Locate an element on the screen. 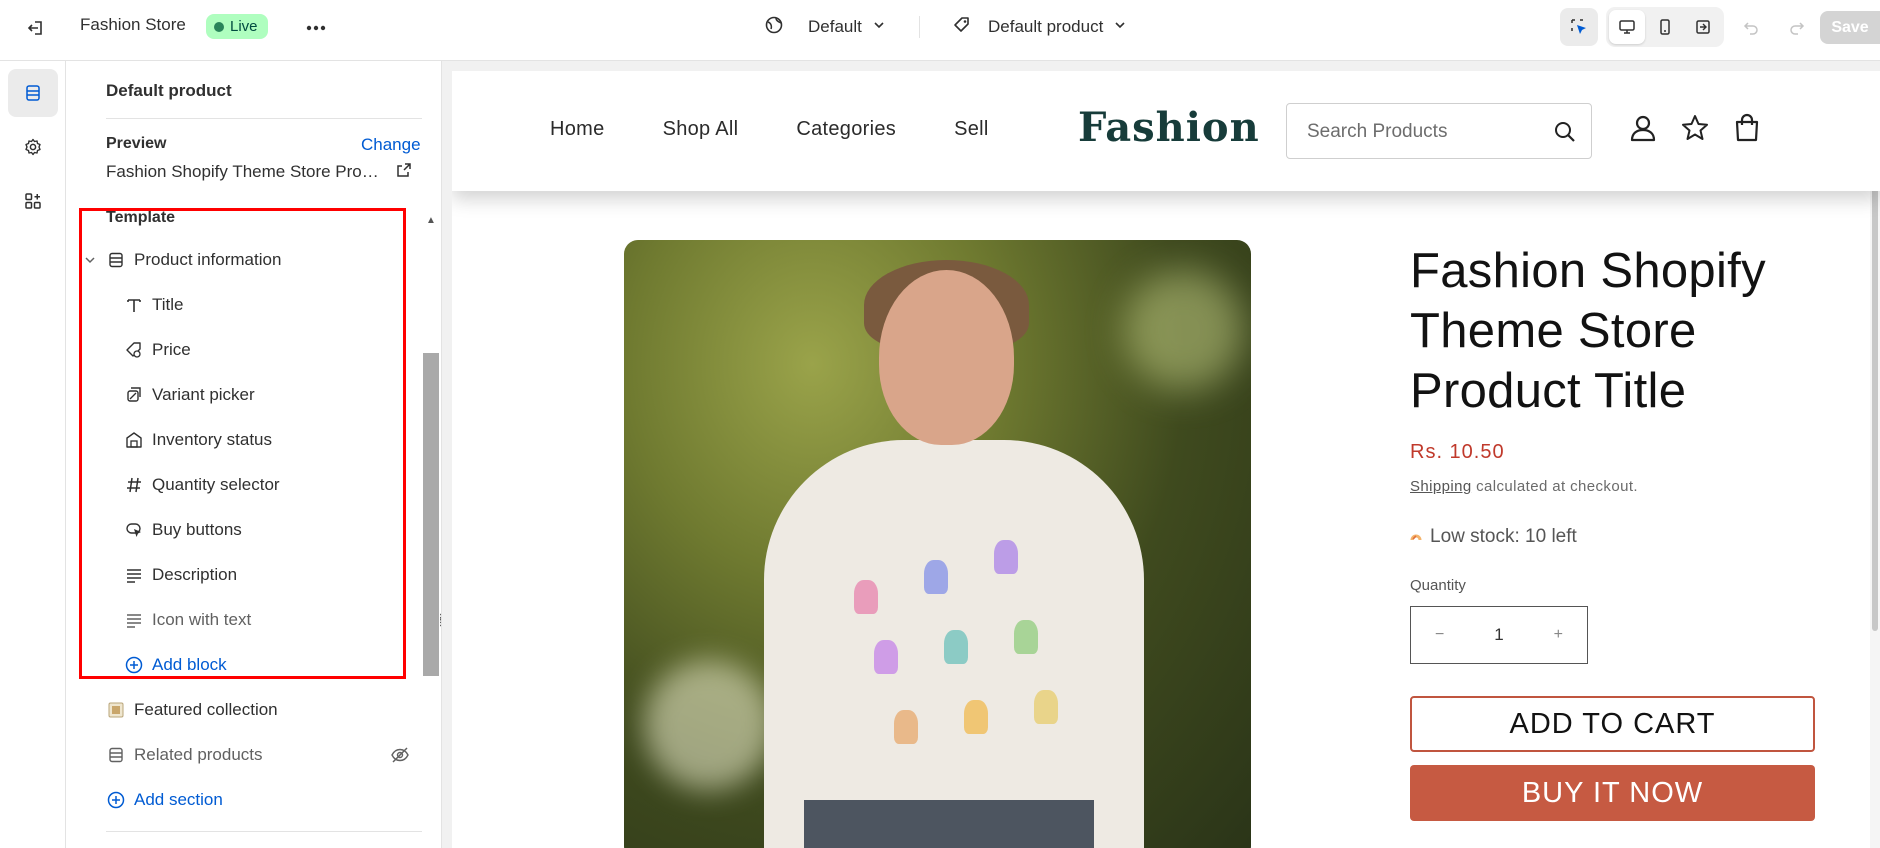  store-logo: Fashion is located at coordinates (1169, 127).